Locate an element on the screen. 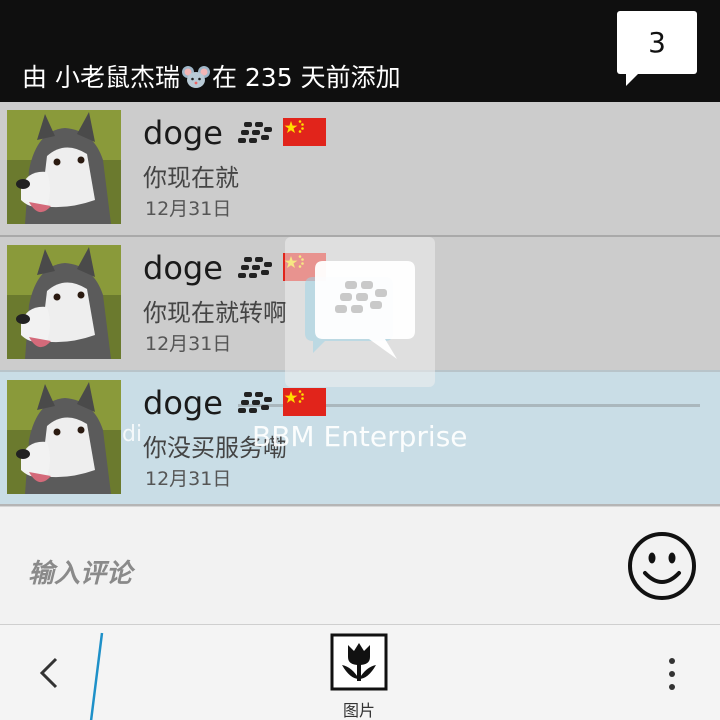  comment-input: 输入评论 is located at coordinates (80, 571).